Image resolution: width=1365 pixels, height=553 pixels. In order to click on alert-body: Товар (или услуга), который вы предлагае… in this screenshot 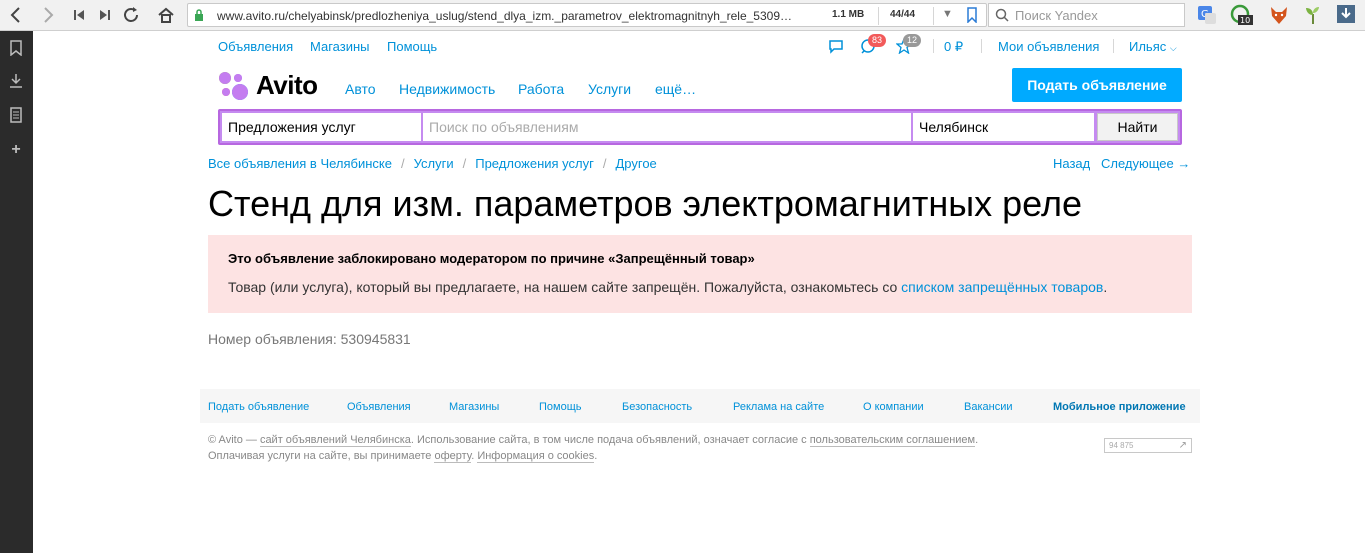, I will do `click(667, 287)`.